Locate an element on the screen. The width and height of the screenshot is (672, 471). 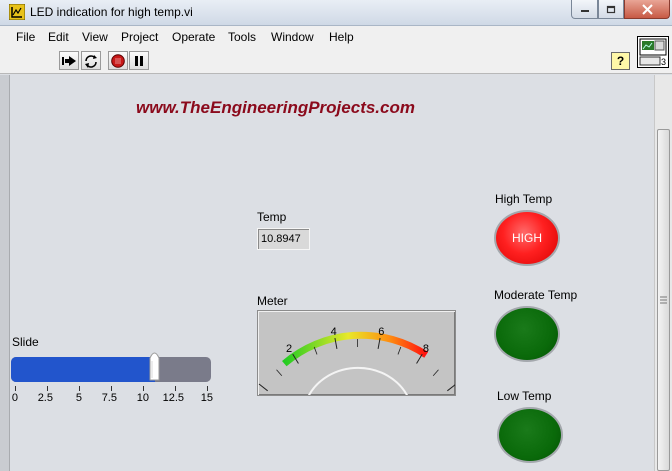
pause-icon is located at coordinates (139, 60).